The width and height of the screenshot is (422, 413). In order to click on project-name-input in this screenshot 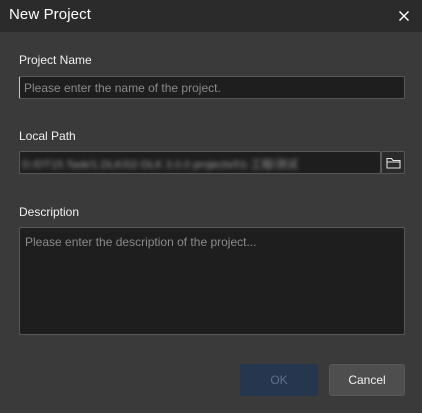, I will do `click(212, 87)`.